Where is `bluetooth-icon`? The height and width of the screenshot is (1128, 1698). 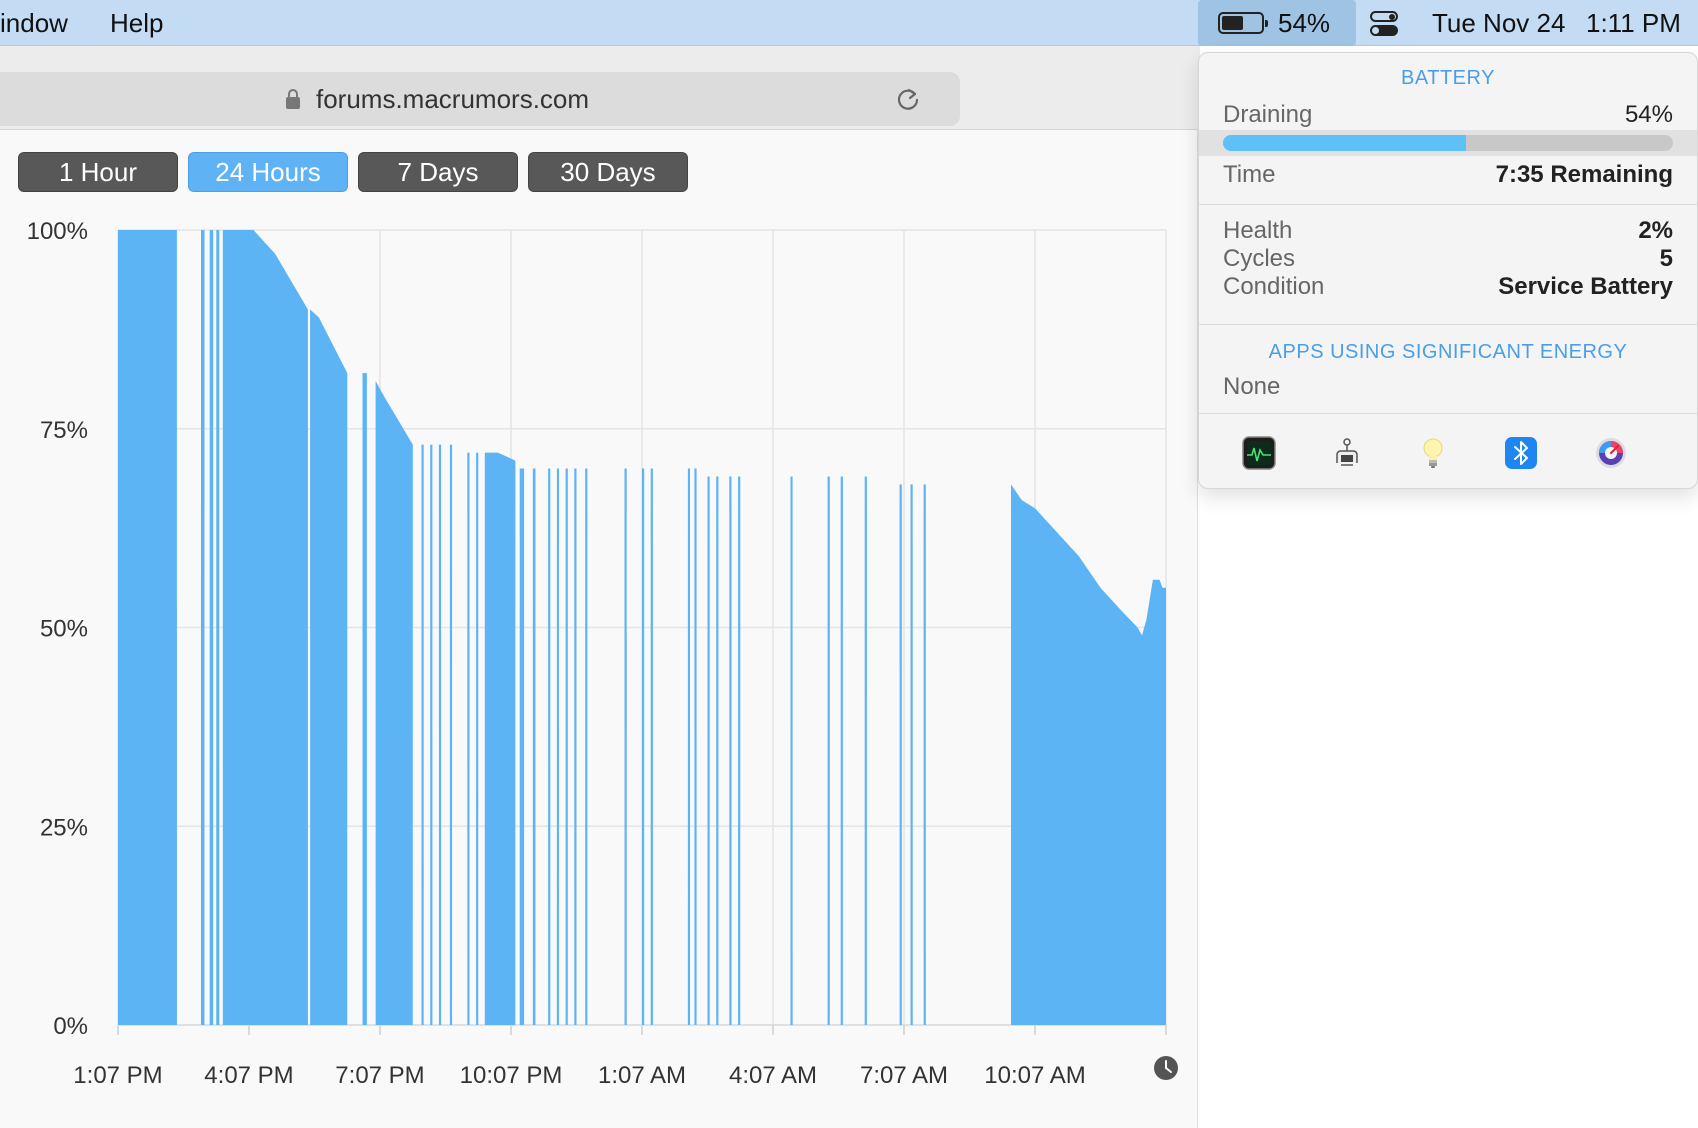 bluetooth-icon is located at coordinates (1521, 453).